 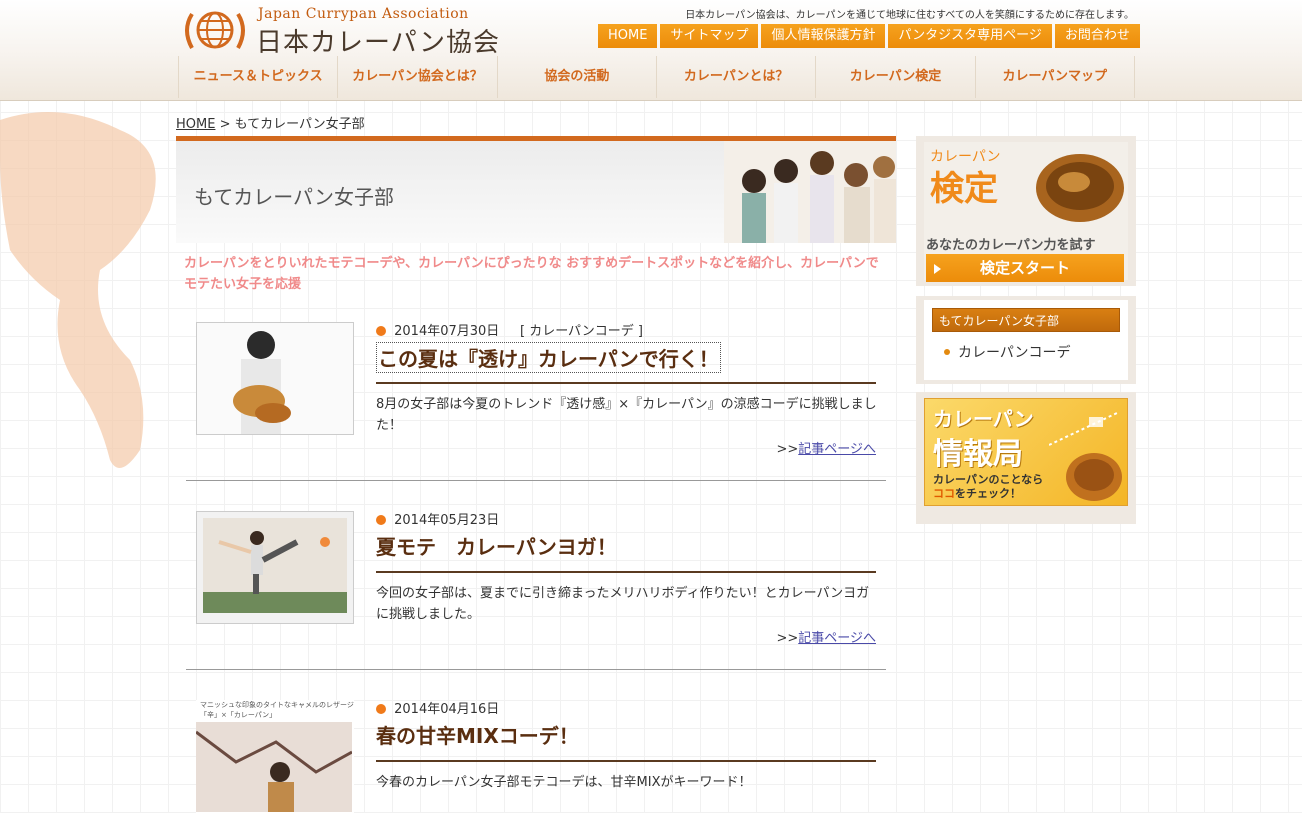 What do you see at coordinates (735, 77) in the screenshot?
I see `main-nav-currypan: カレーパンとは？` at bounding box center [735, 77].